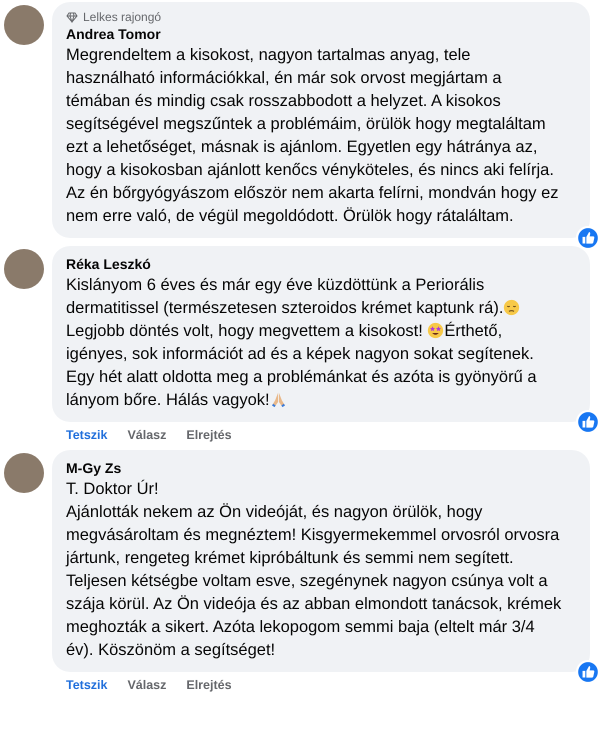 This screenshot has width=600, height=754. What do you see at coordinates (511, 307) in the screenshot?
I see `pensive-face-icon` at bounding box center [511, 307].